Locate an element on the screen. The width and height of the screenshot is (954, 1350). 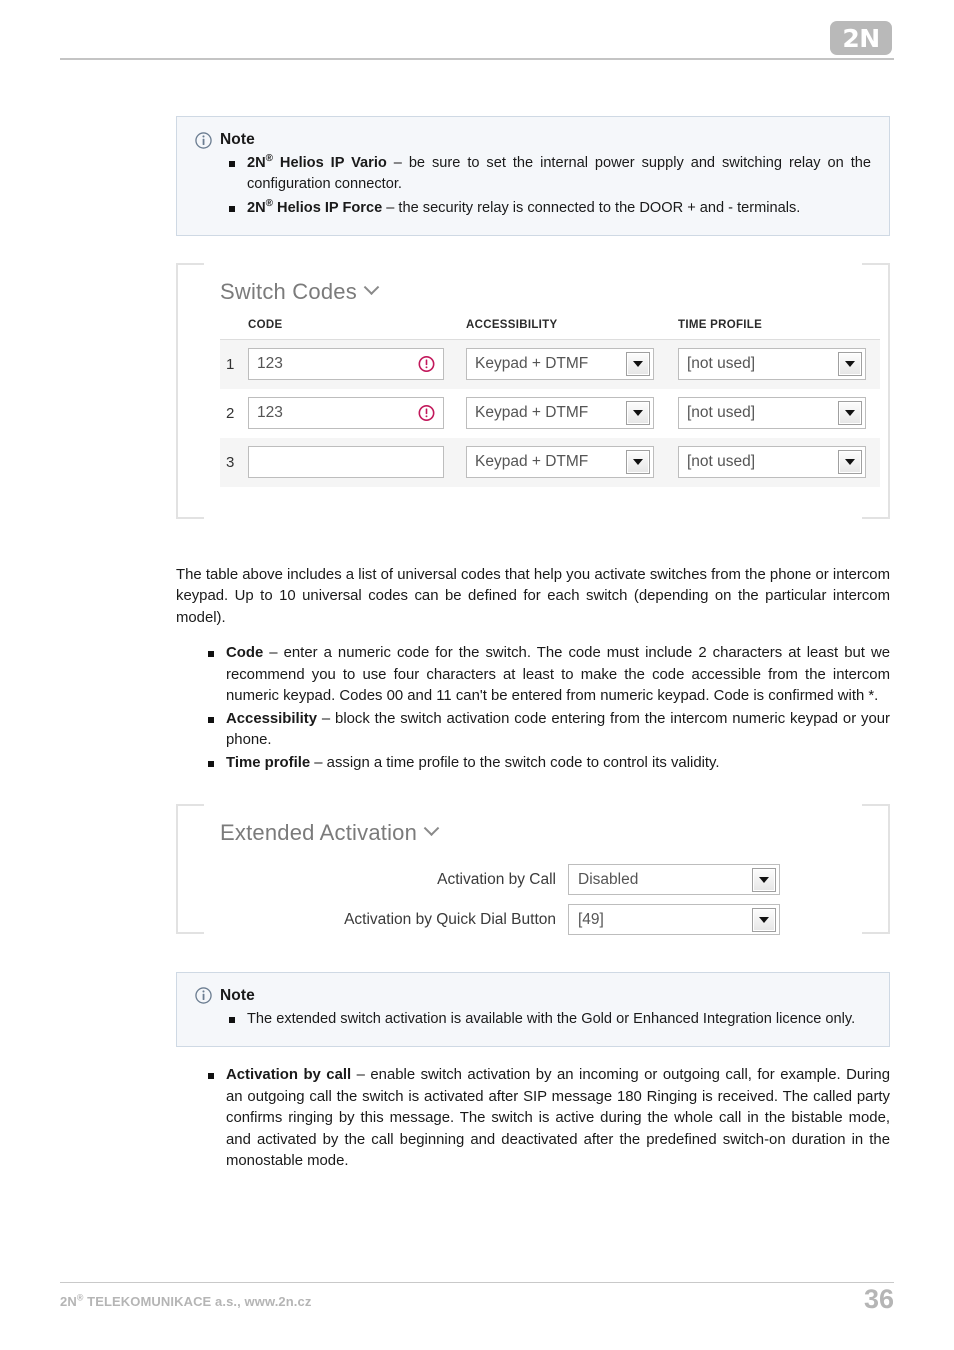
term-activation-by-call: Activation by call is located at coordinates (289, 1075).